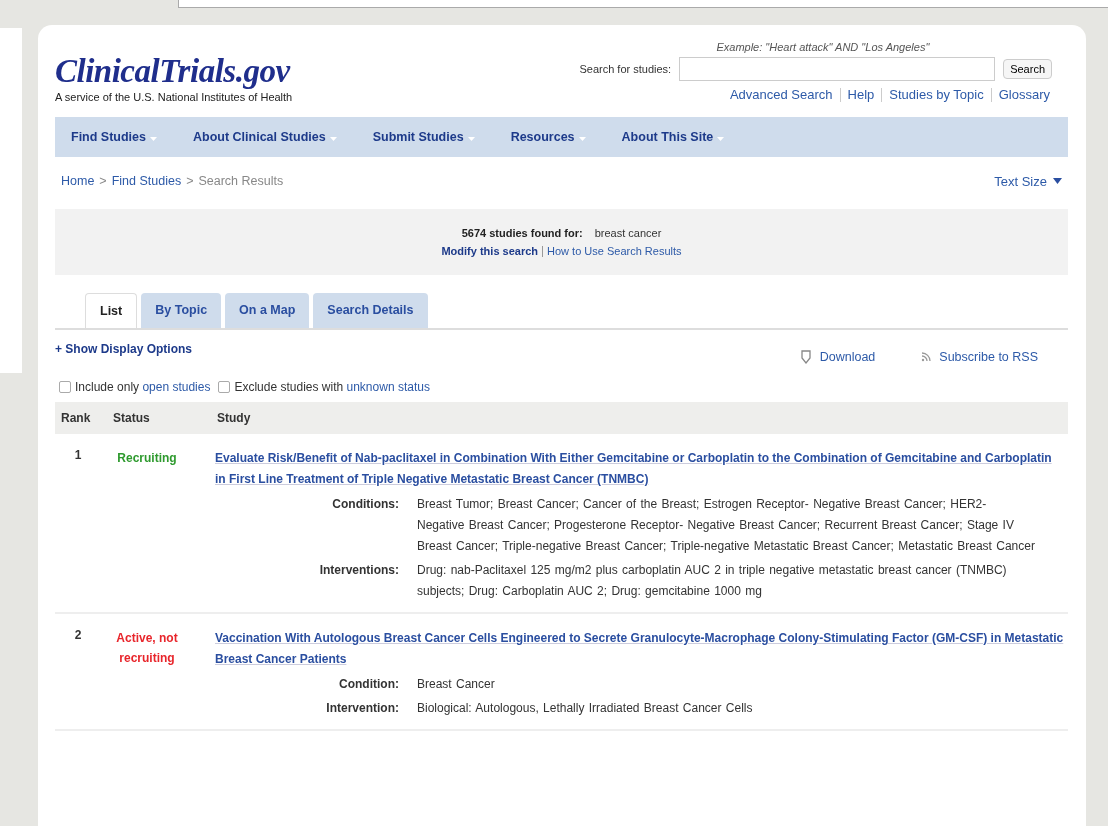  What do you see at coordinates (456, 684) in the screenshot?
I see `detail-value: Breast Cancer` at bounding box center [456, 684].